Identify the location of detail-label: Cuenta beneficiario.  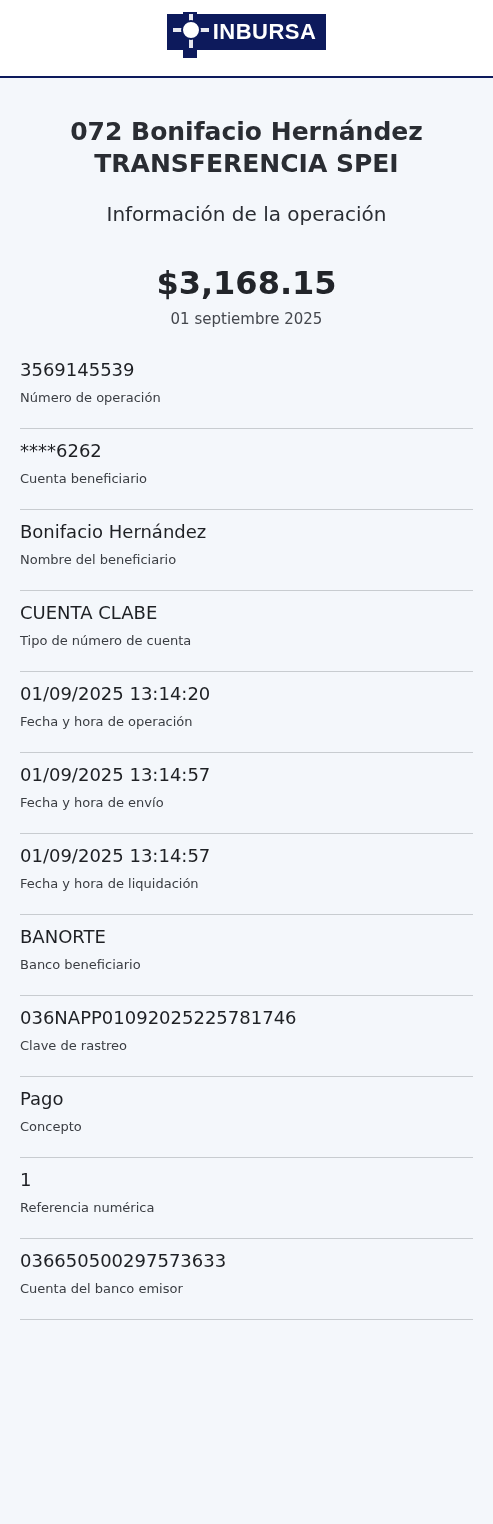
(84, 478).